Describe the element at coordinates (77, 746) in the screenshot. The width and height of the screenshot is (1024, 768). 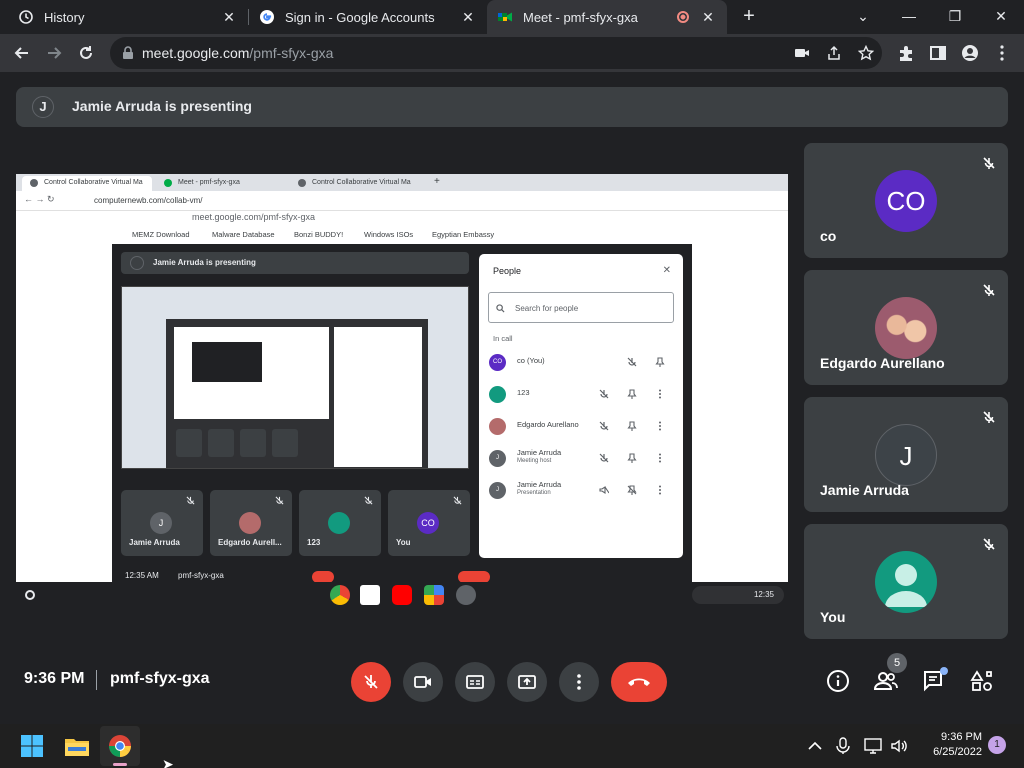
I see `file-explorer-button` at that location.